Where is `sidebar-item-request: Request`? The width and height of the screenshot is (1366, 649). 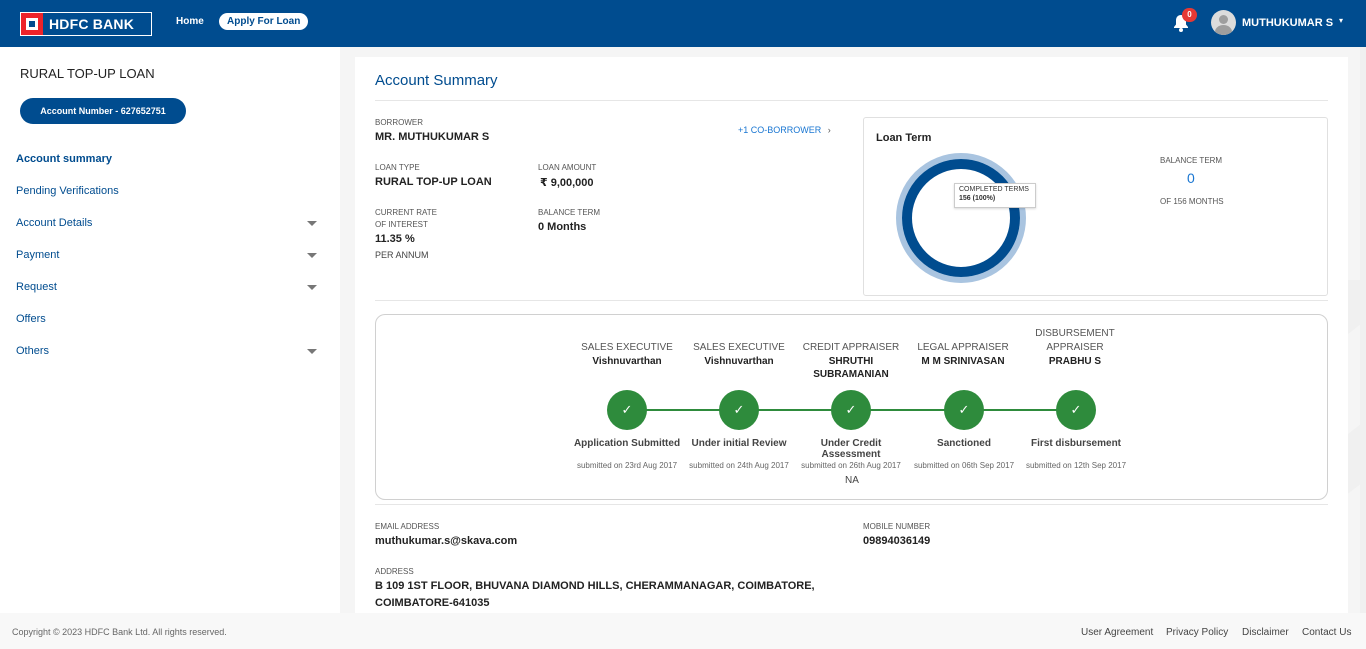 sidebar-item-request: Request is located at coordinates (36, 287).